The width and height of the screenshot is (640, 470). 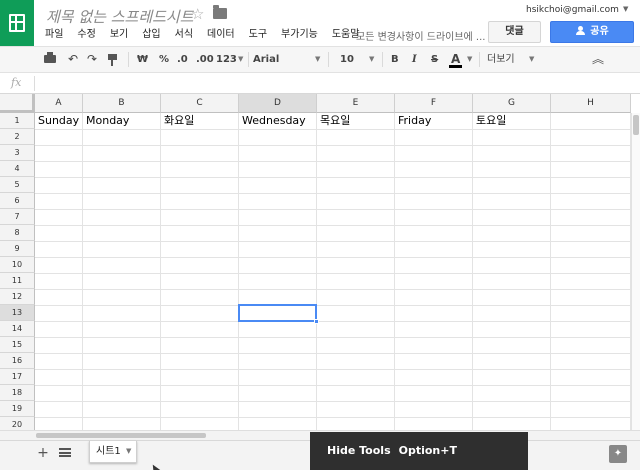 What do you see at coordinates (395, 59) in the screenshot?
I see `bold-button: B` at bounding box center [395, 59].